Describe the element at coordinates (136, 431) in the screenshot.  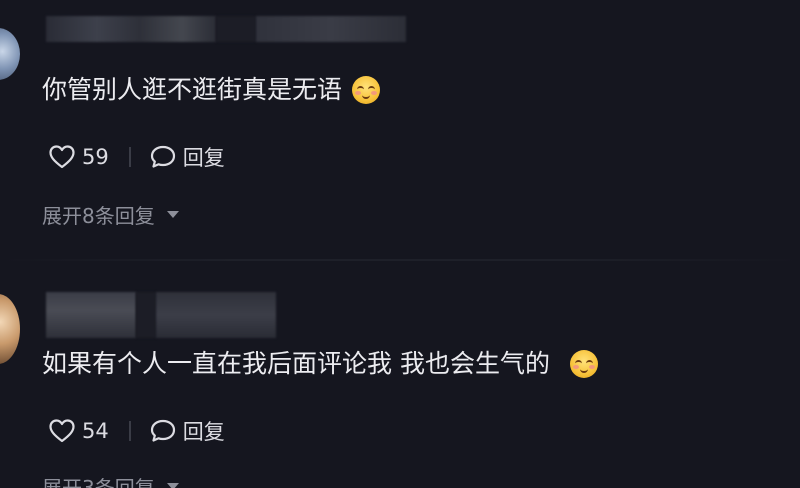
I see `comment-actions: 54 回复` at that location.